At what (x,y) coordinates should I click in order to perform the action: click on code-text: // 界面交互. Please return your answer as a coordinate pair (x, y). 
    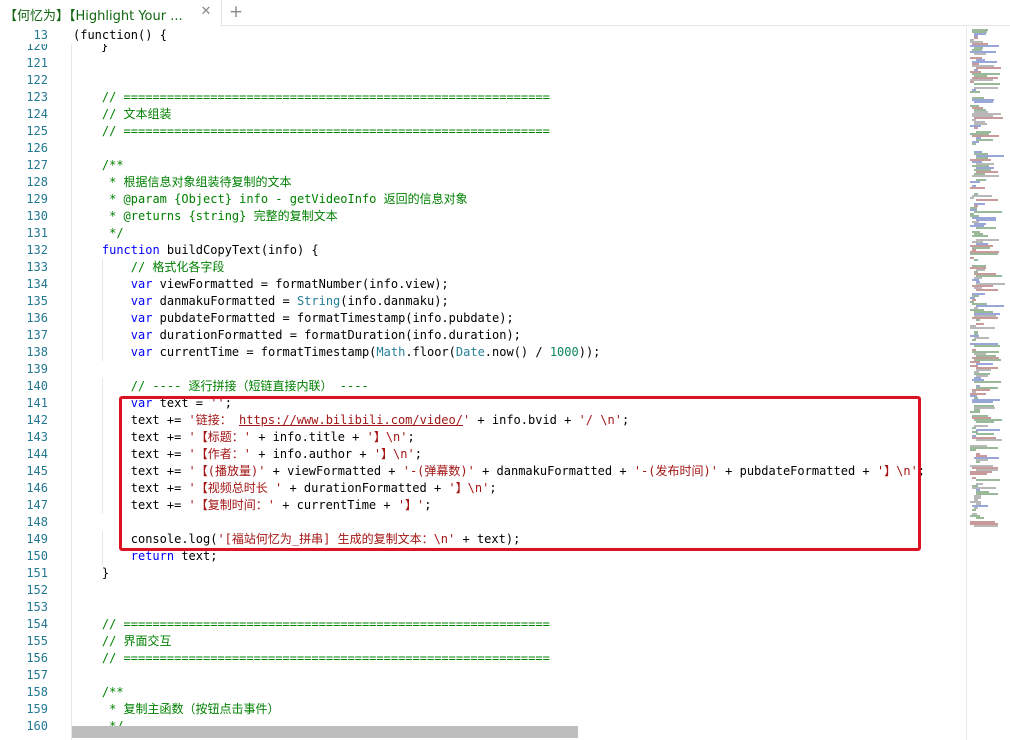
    Looking at the image, I should click on (137, 641).